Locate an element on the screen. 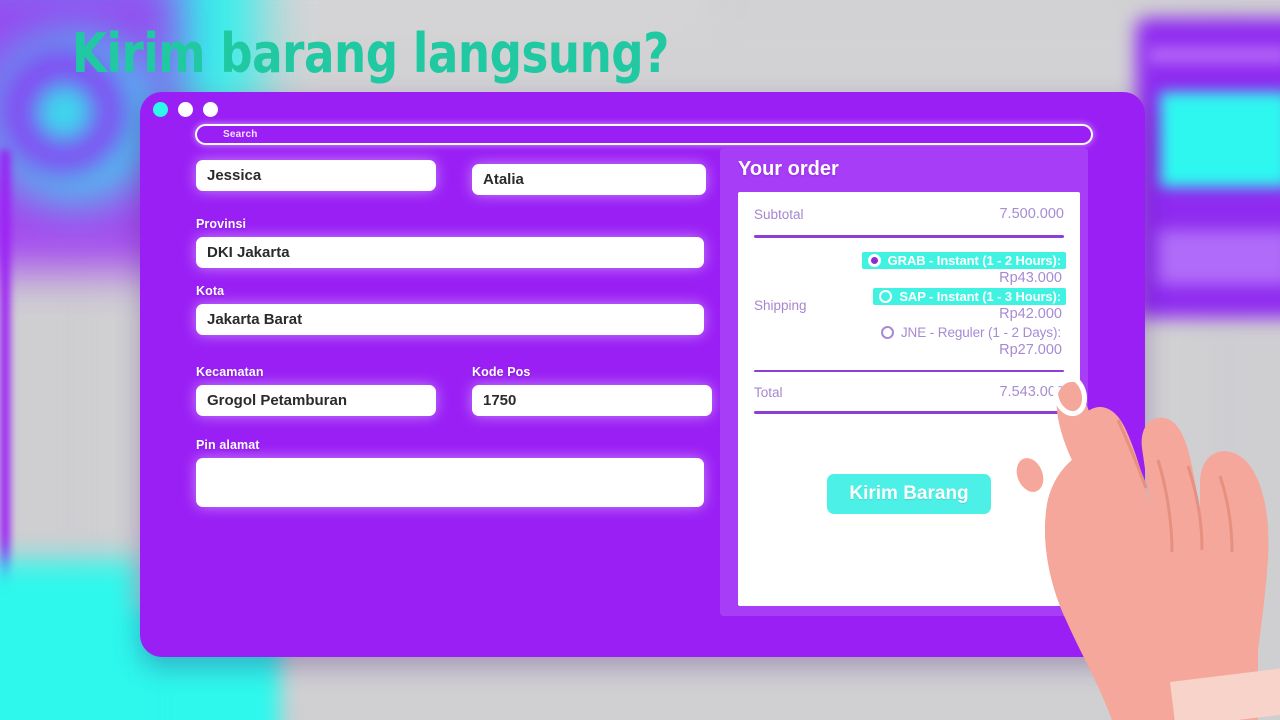 The image size is (1280, 720). total-value: 7.543.000 is located at coordinates (1031, 392).